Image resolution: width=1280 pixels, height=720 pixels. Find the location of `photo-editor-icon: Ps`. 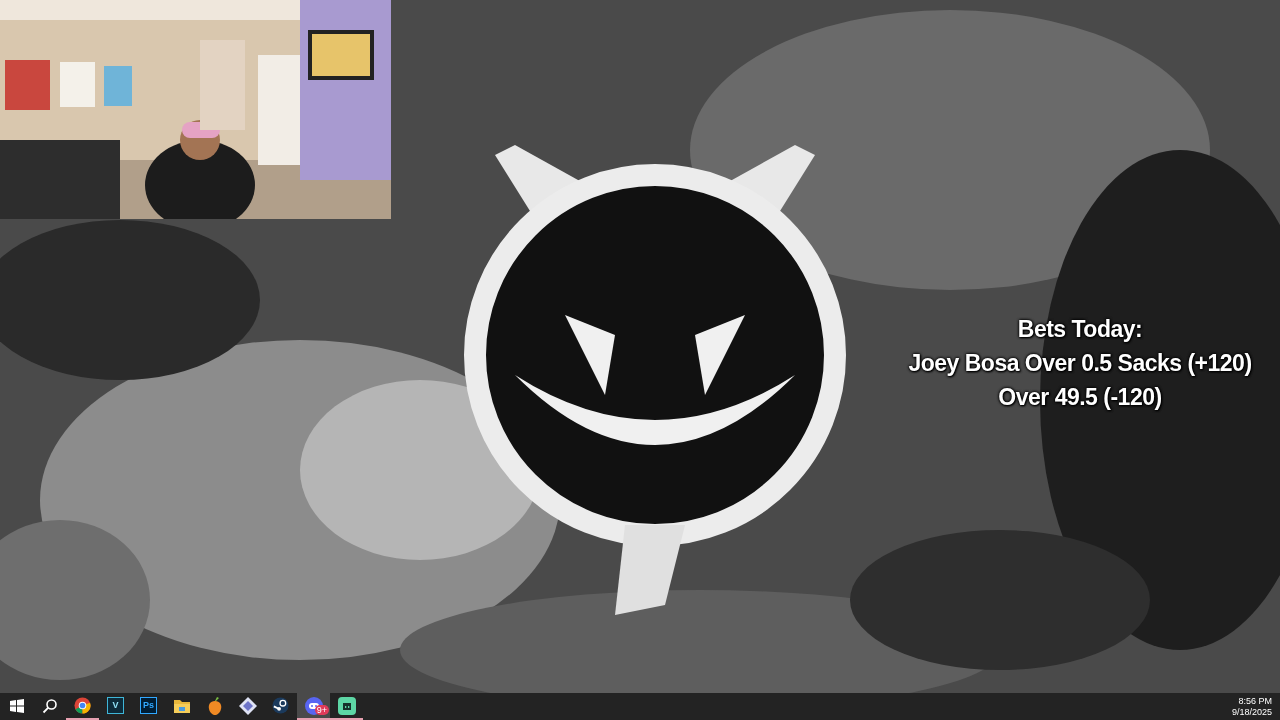

photo-editor-icon: Ps is located at coordinates (148, 705).